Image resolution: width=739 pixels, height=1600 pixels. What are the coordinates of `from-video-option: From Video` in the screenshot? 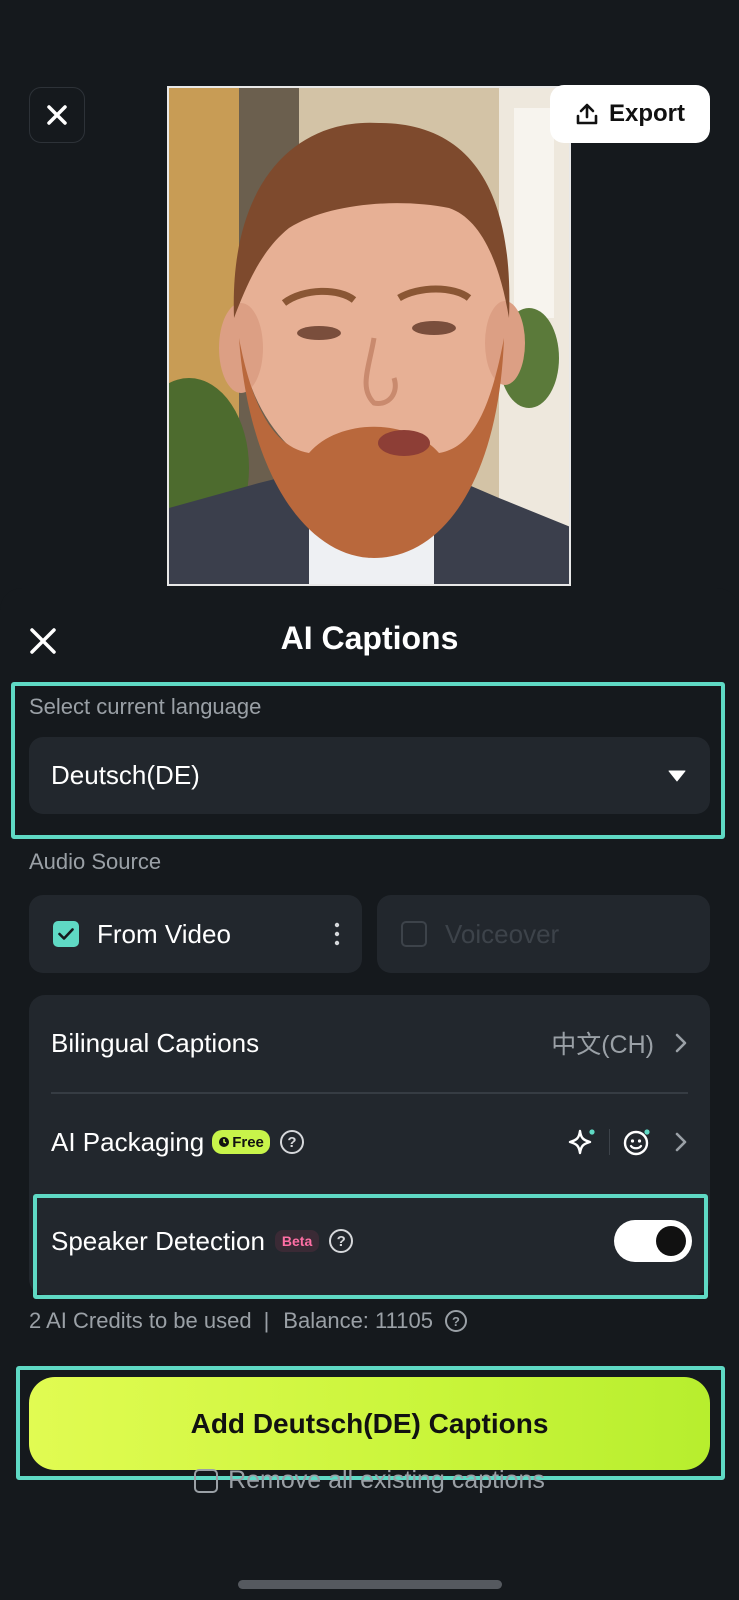 It's located at (195, 934).